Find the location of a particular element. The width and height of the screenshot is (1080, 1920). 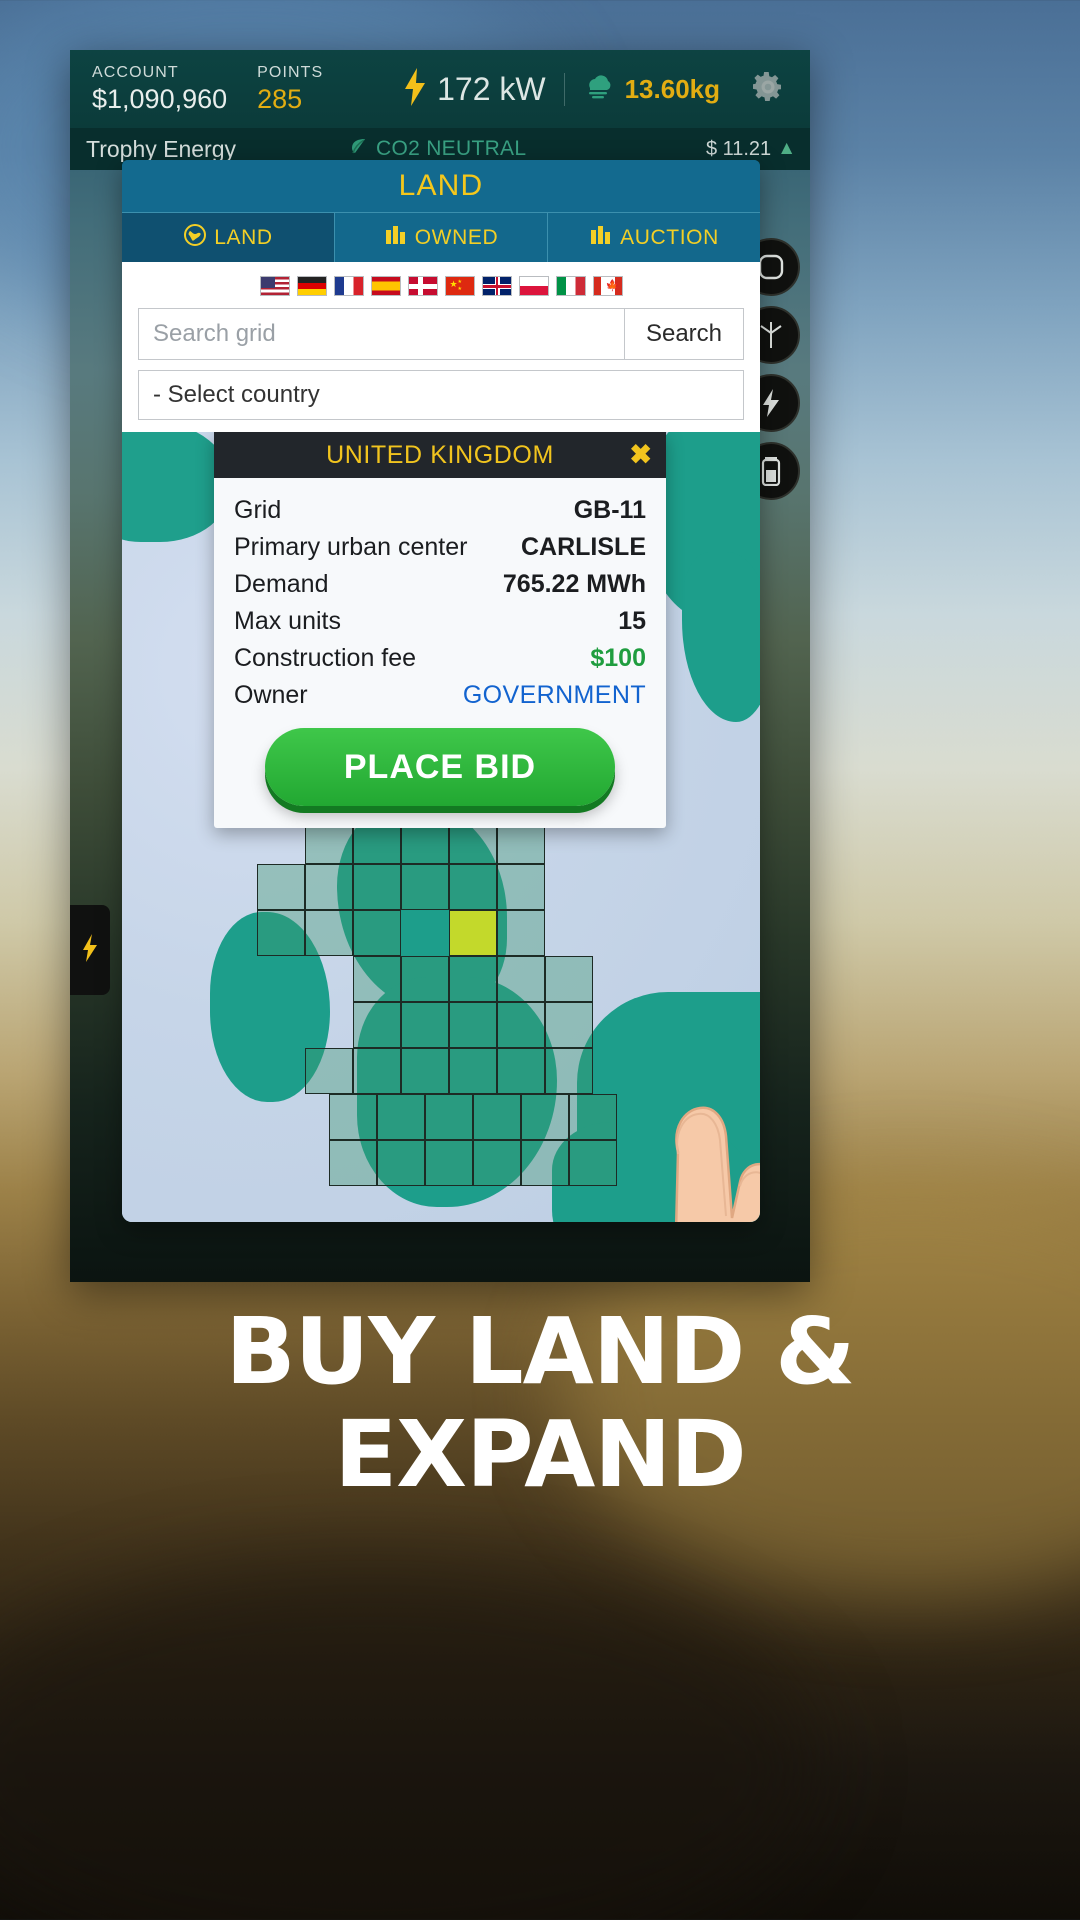

bar-chart-icon is located at coordinates (396, 238).